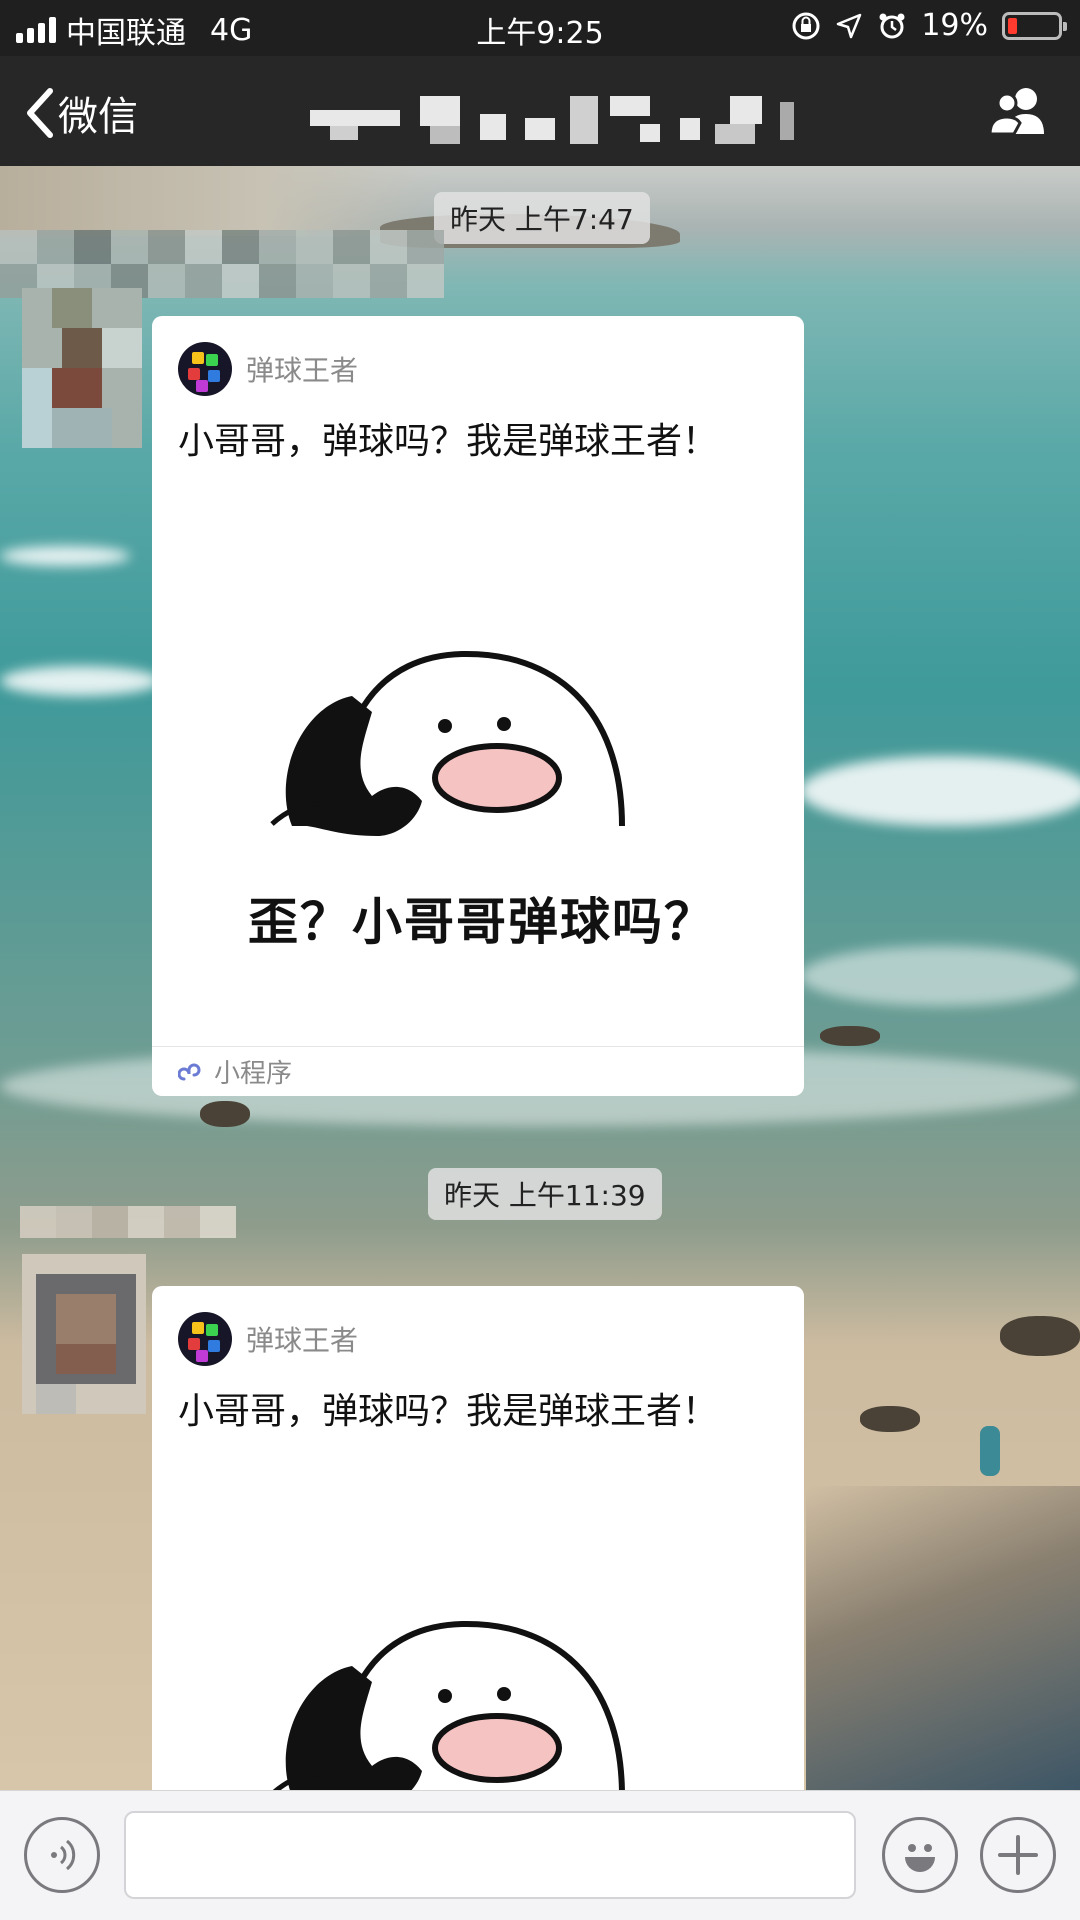 The height and width of the screenshot is (1920, 1080). I want to click on message-input, so click(490, 1855).